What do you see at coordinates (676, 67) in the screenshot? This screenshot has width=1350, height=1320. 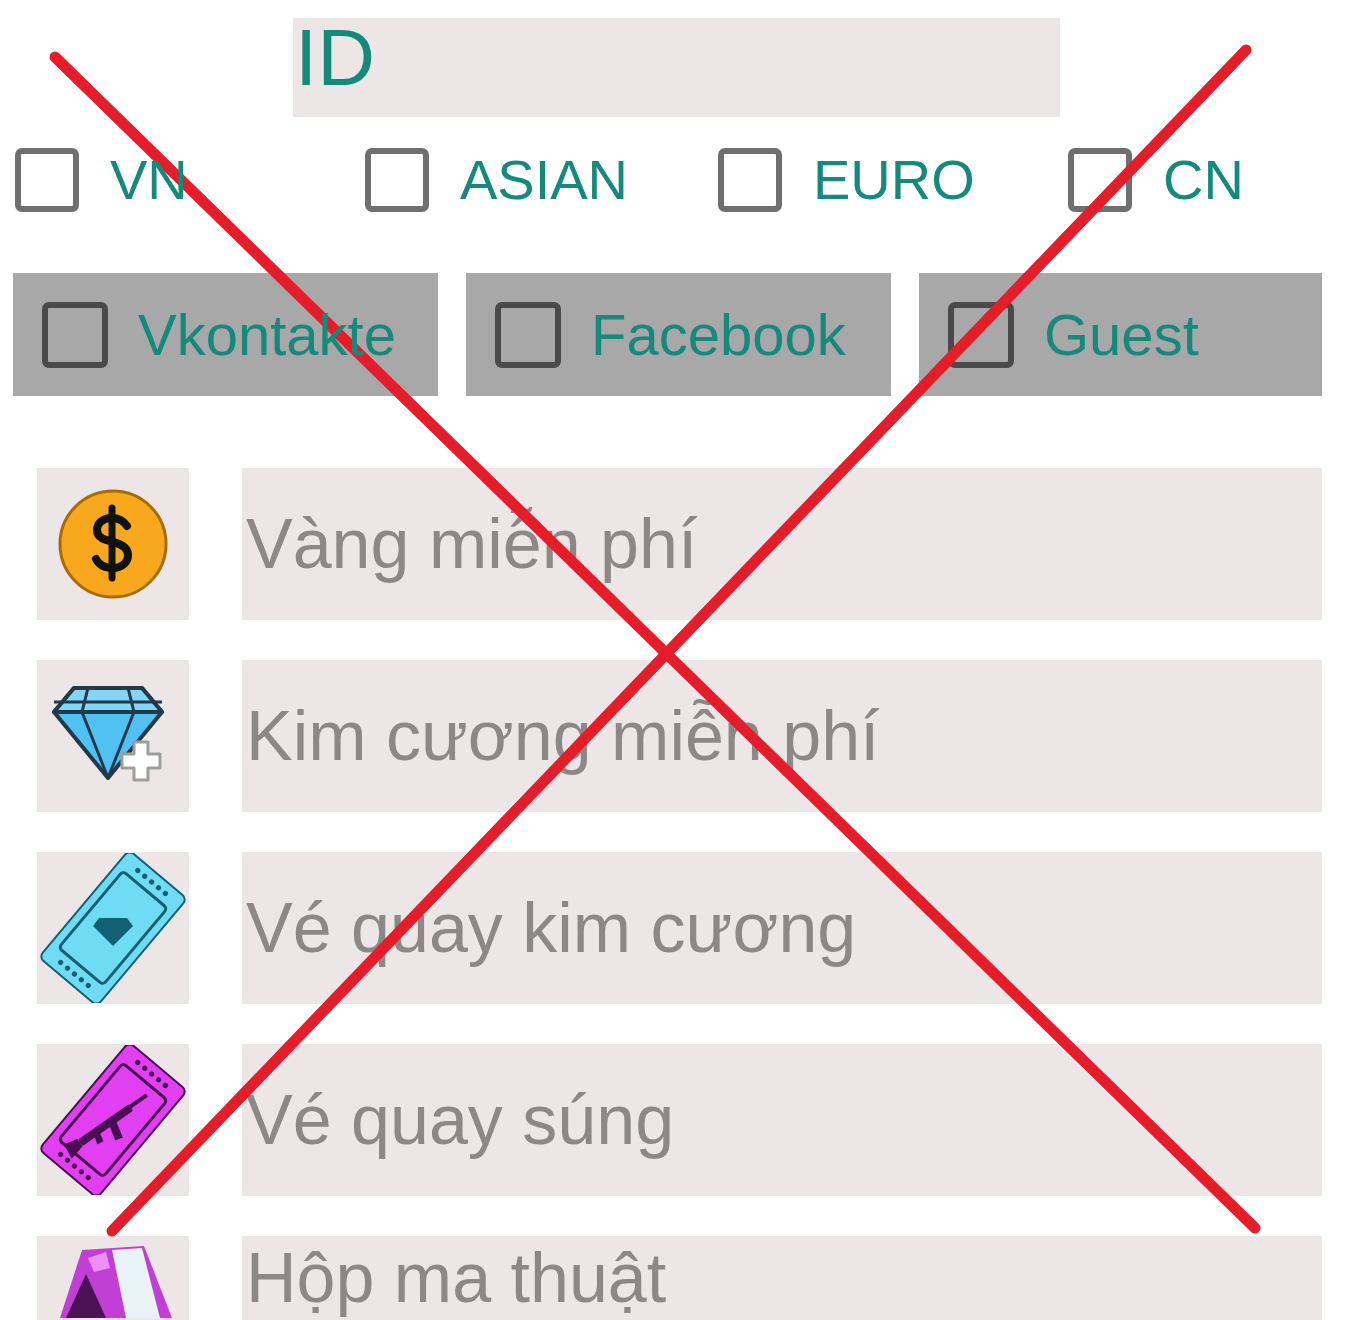 I see `id-field: ID` at bounding box center [676, 67].